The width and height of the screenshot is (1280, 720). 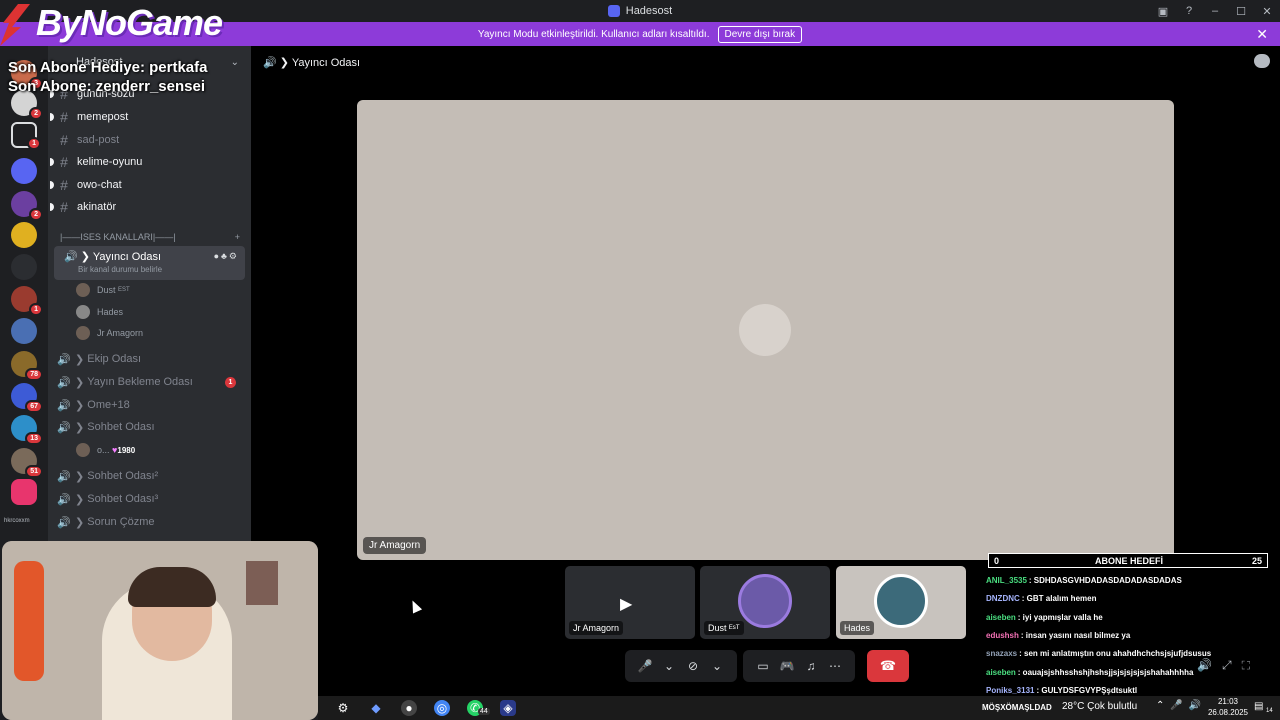 I want to click on server-icon: 67, so click(x=27, y=398).